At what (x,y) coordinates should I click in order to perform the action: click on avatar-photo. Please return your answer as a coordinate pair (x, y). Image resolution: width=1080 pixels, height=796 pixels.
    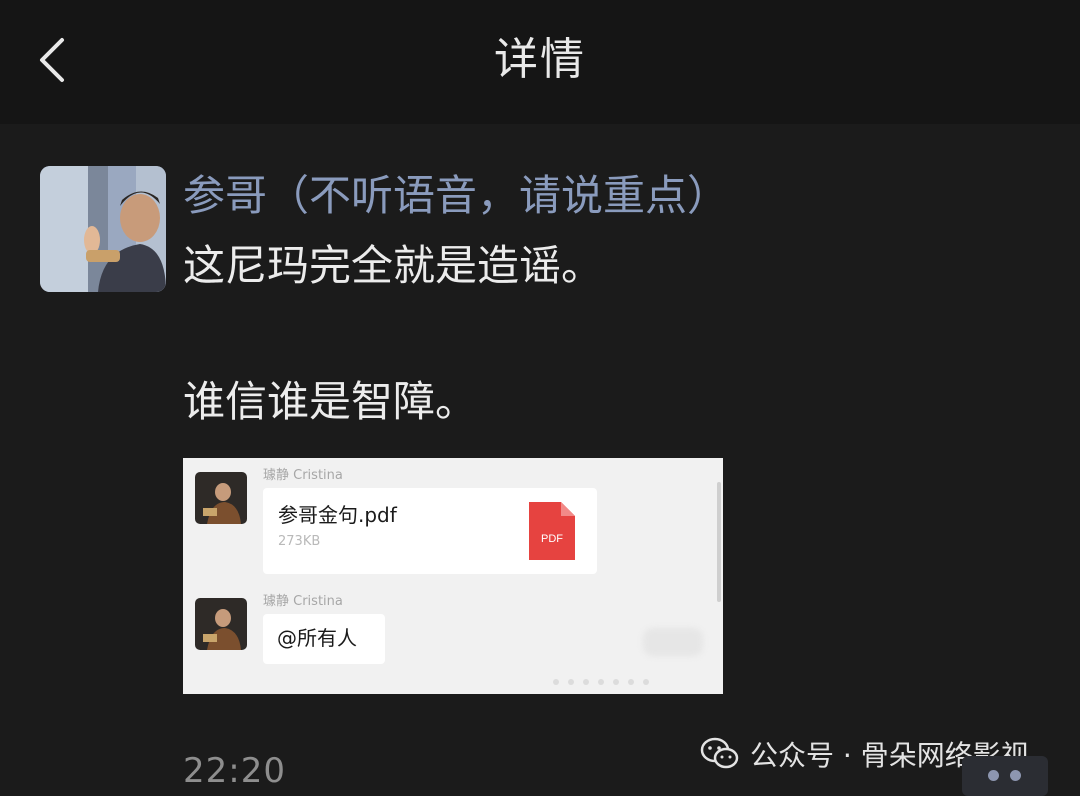
    Looking at the image, I should click on (103, 229).